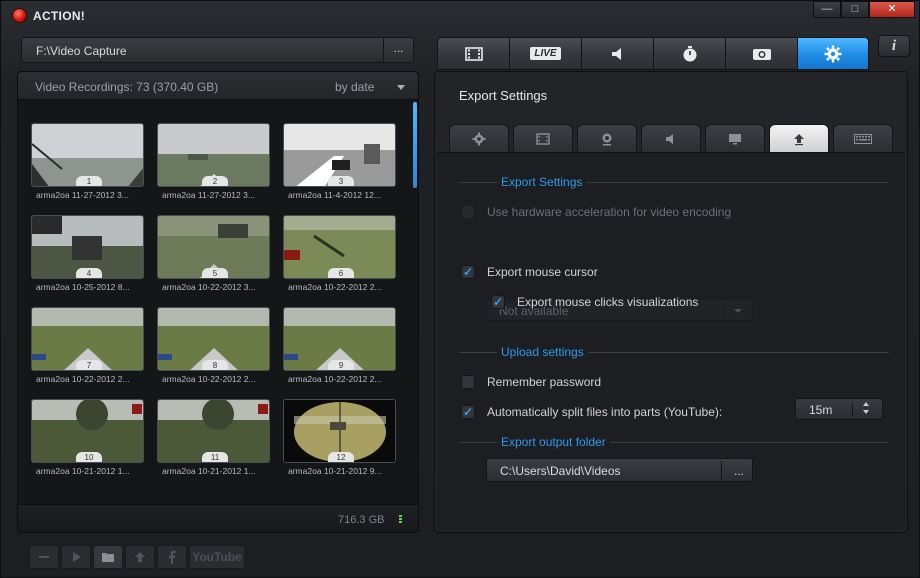  Describe the element at coordinates (721, 470) in the screenshot. I see `field-divider` at that location.